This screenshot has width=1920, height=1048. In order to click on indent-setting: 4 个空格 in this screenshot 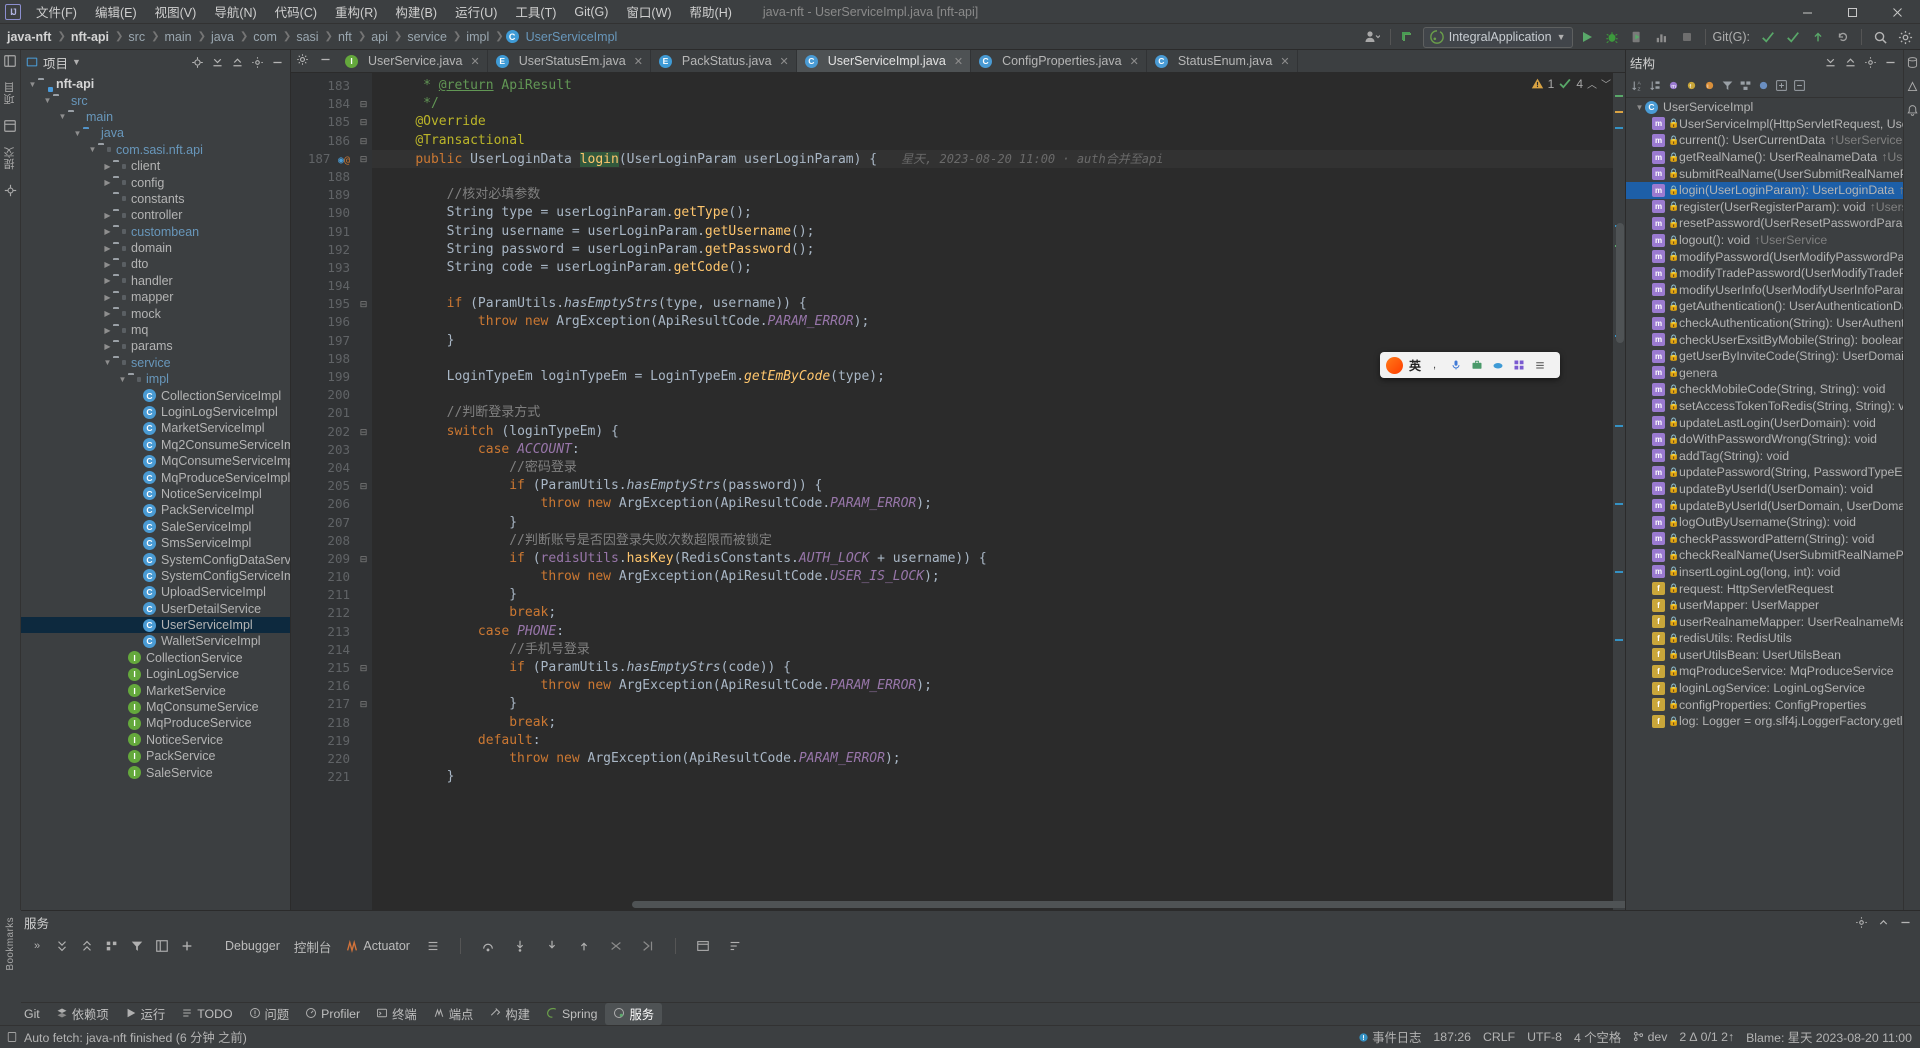, I will do `click(1597, 1037)`.